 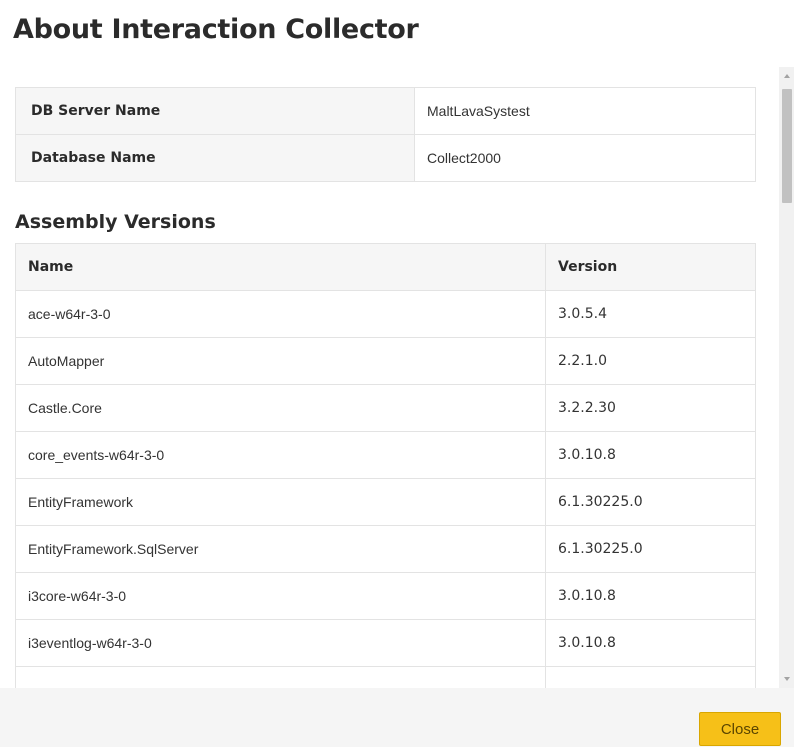 What do you see at coordinates (585, 111) in the screenshot?
I see `db-server-name-value: MaltLavaSystest` at bounding box center [585, 111].